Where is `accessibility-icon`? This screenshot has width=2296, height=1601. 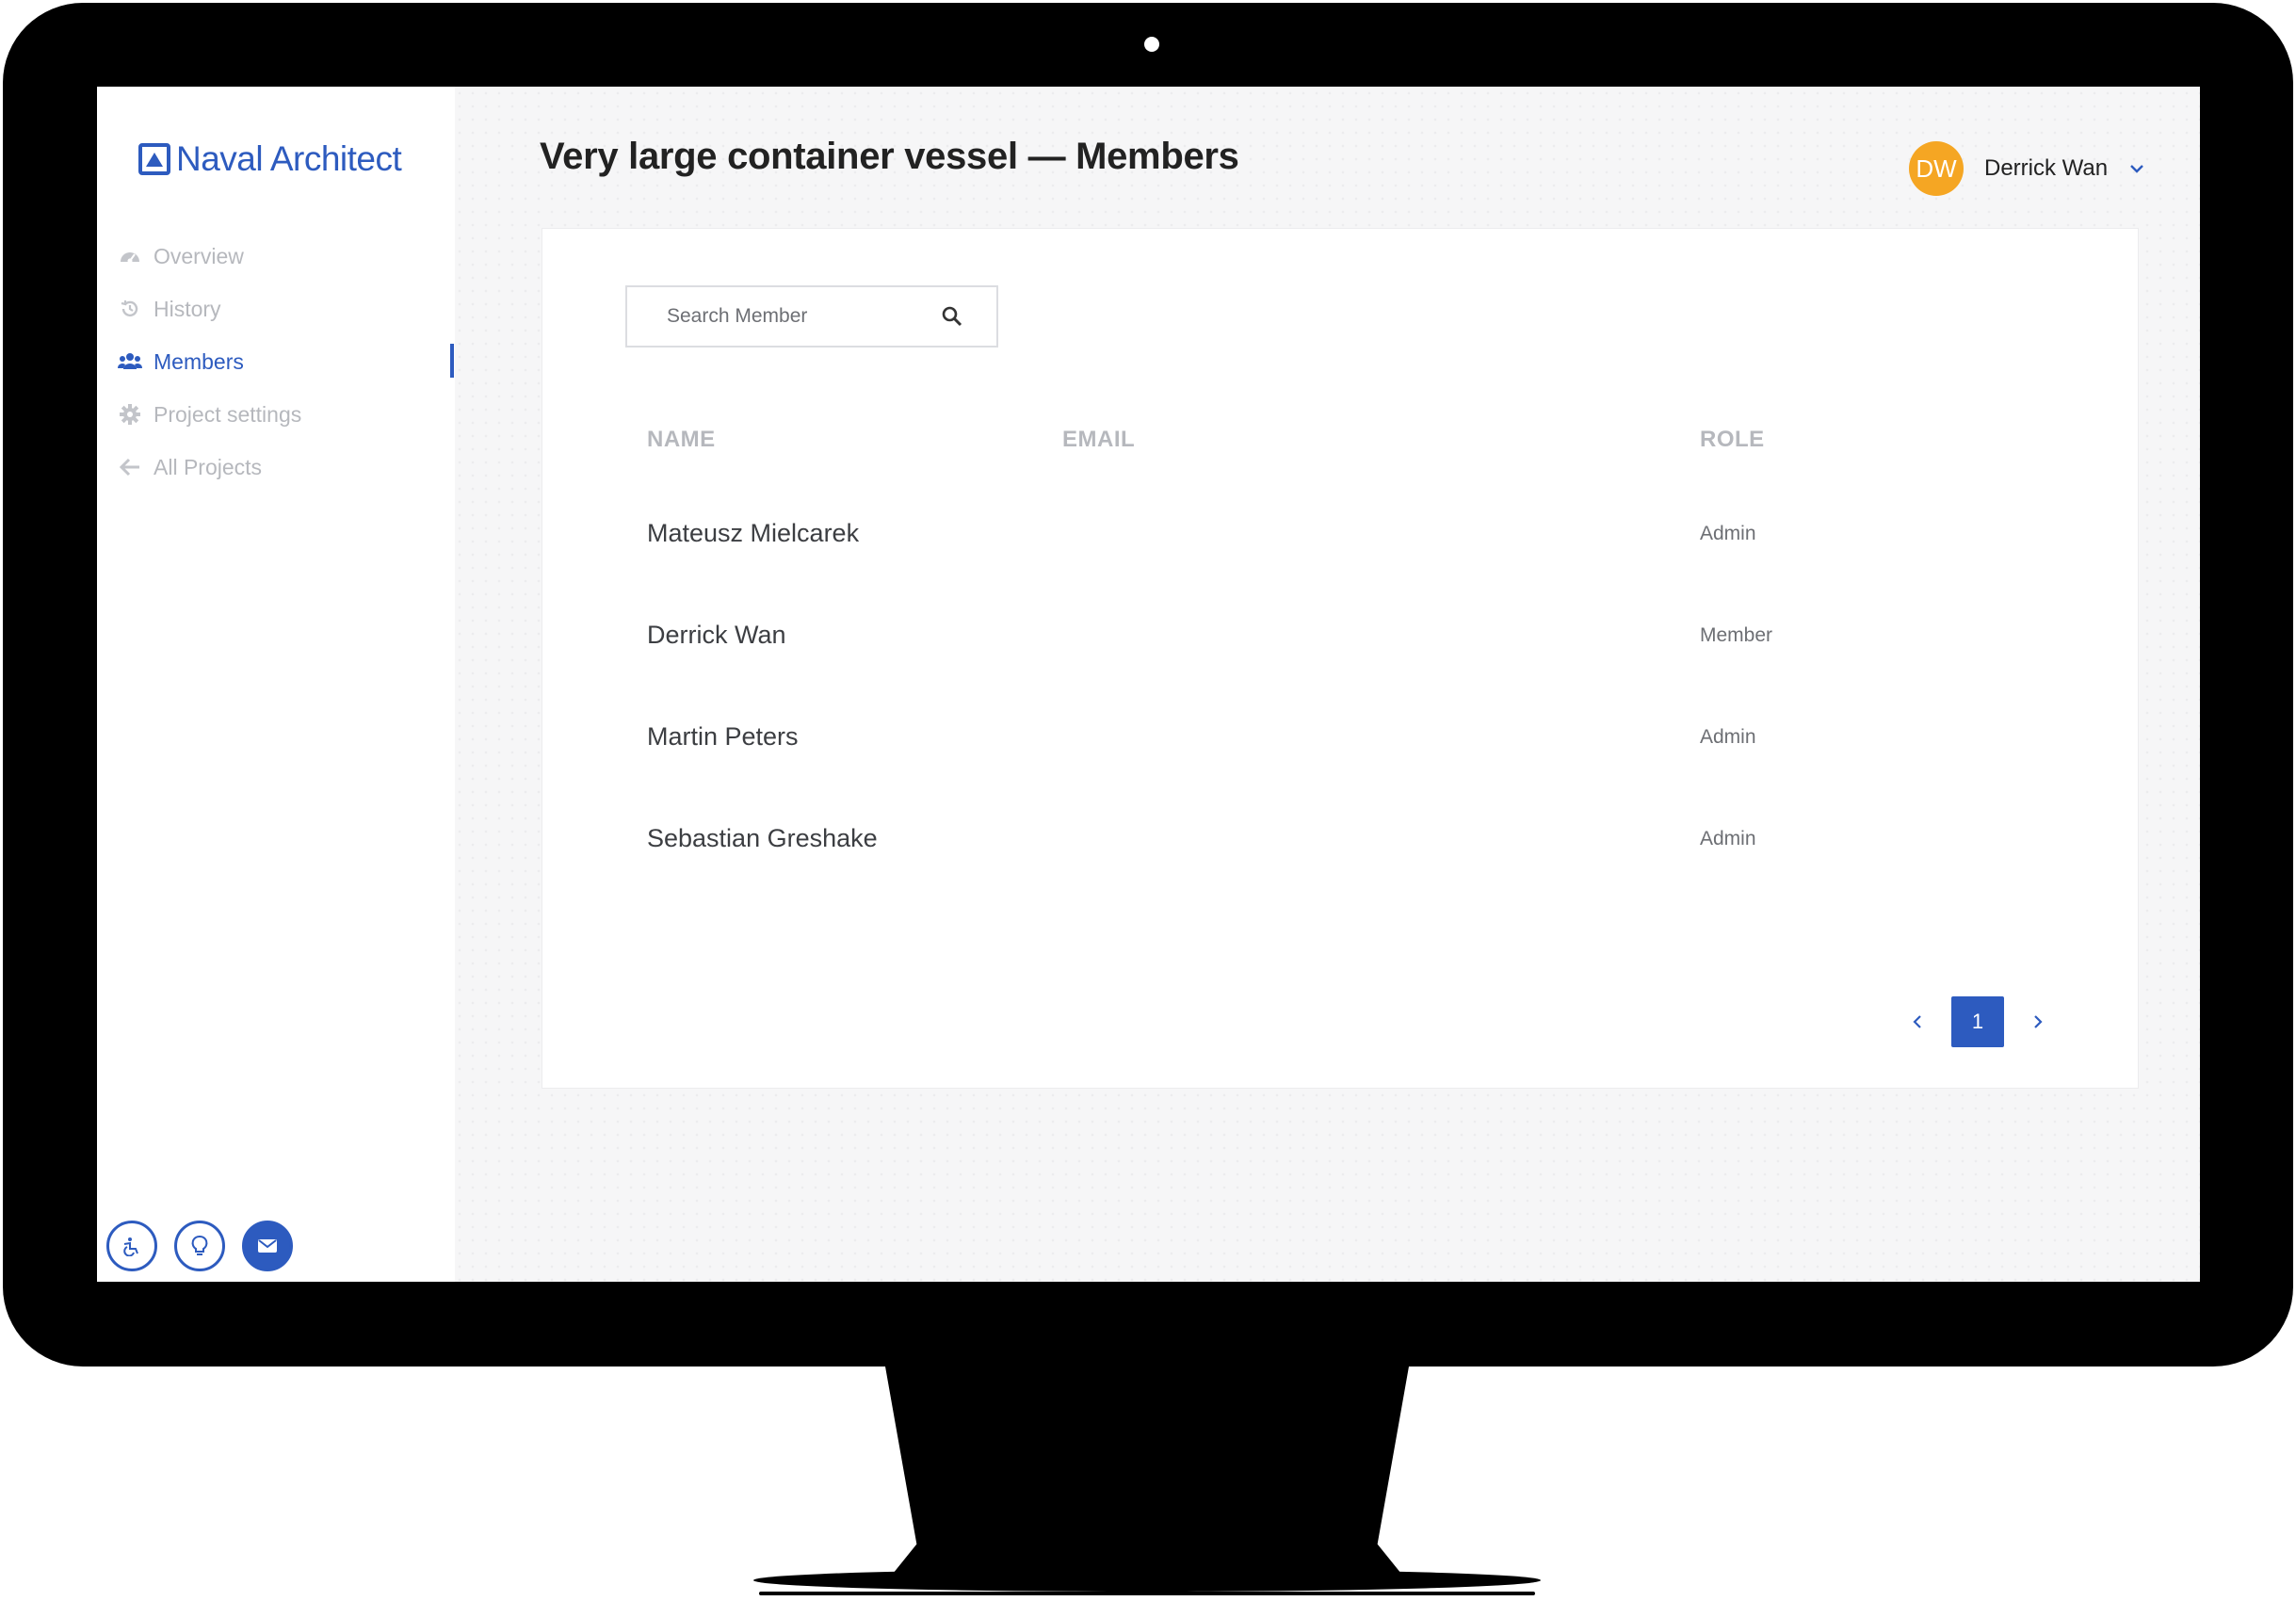
accessibility-icon is located at coordinates (130, 1246).